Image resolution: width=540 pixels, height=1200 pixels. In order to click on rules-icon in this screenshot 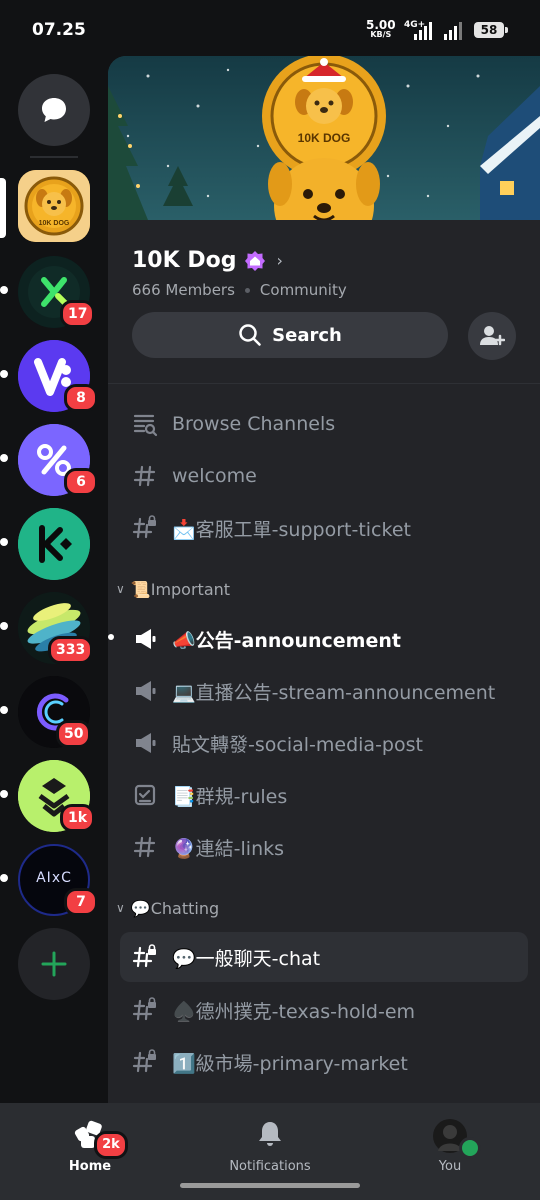, I will do `click(145, 795)`.